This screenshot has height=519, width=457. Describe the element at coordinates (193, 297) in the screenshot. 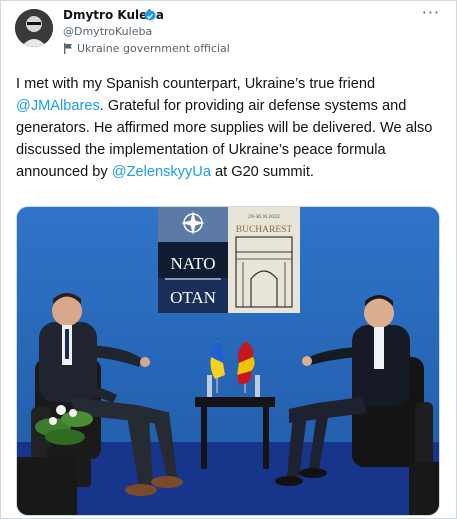

I see `sign-otan: OTAN` at that location.